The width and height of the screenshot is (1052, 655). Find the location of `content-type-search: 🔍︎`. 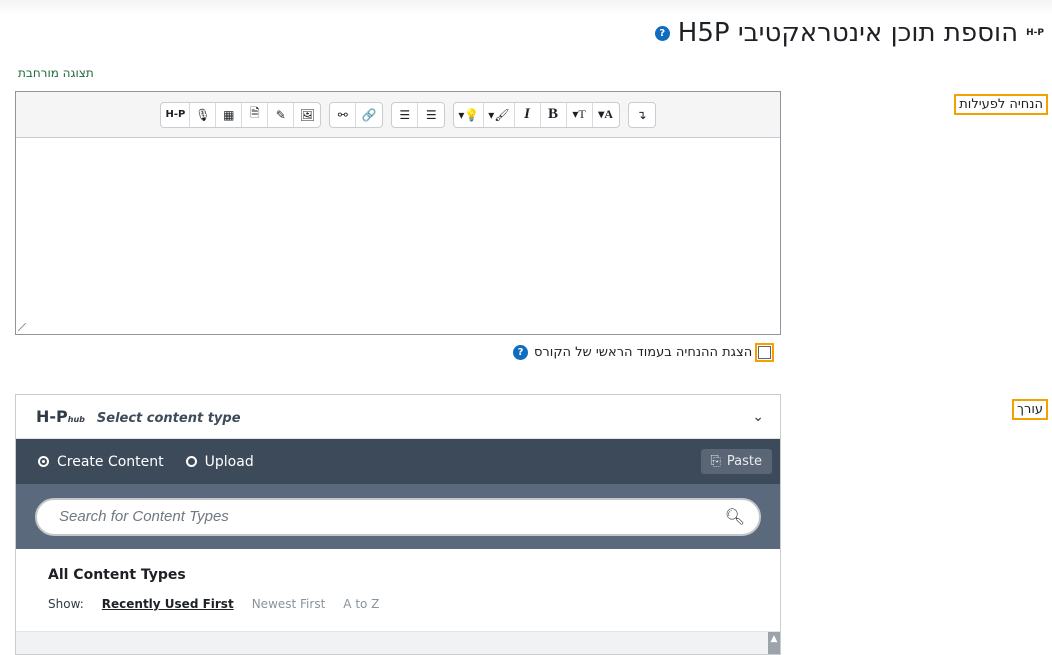

content-type-search: 🔍︎ is located at coordinates (398, 516).